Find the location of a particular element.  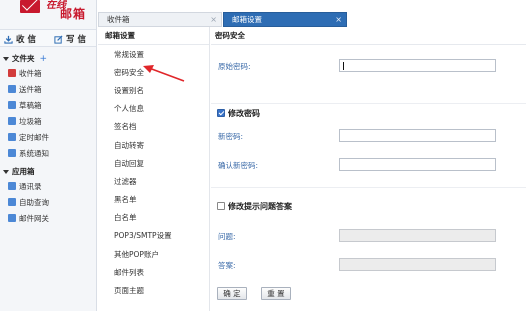

add-folder-icon: + is located at coordinates (44, 59).